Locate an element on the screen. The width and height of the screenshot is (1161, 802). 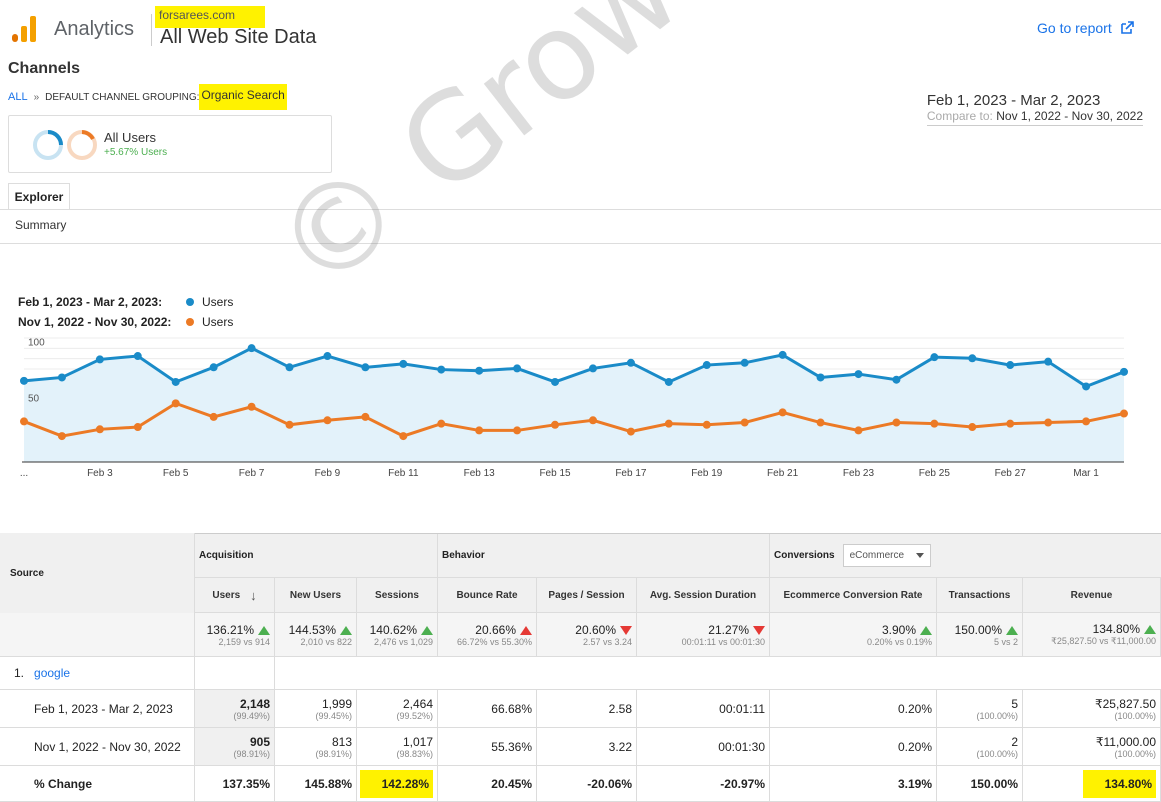
change-value: 20.45% is located at coordinates (511, 783).